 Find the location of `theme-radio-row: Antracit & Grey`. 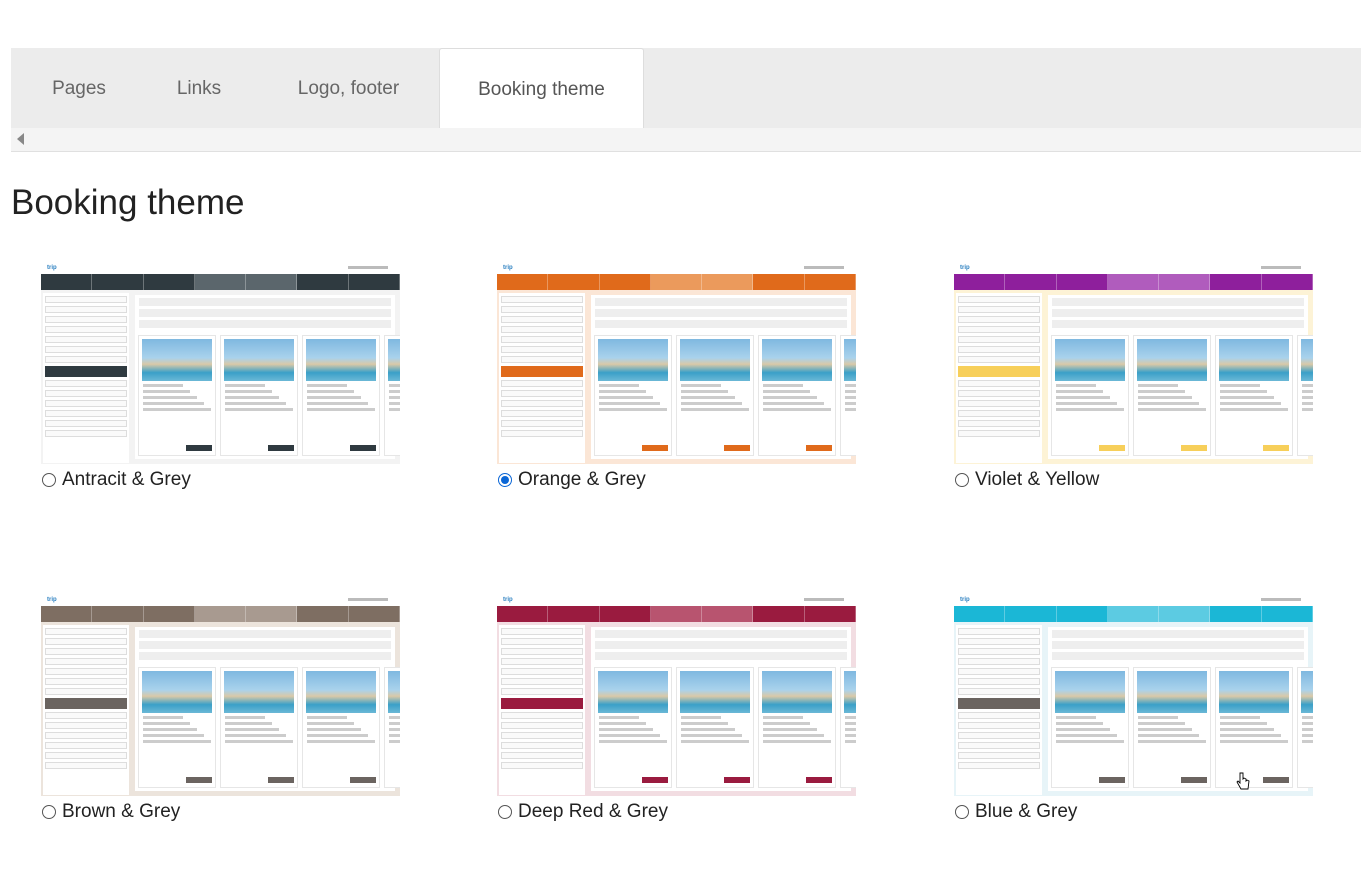

theme-radio-row: Antracit & Grey is located at coordinates (116, 480).